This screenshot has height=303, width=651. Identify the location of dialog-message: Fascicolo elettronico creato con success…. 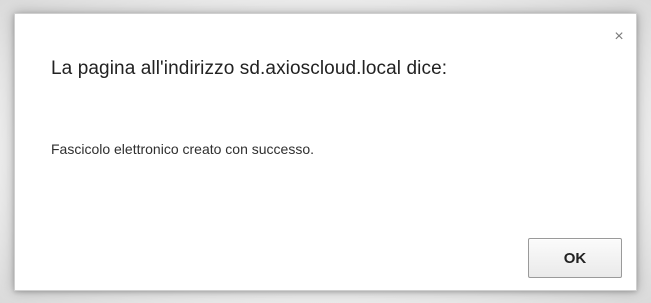
(183, 149).